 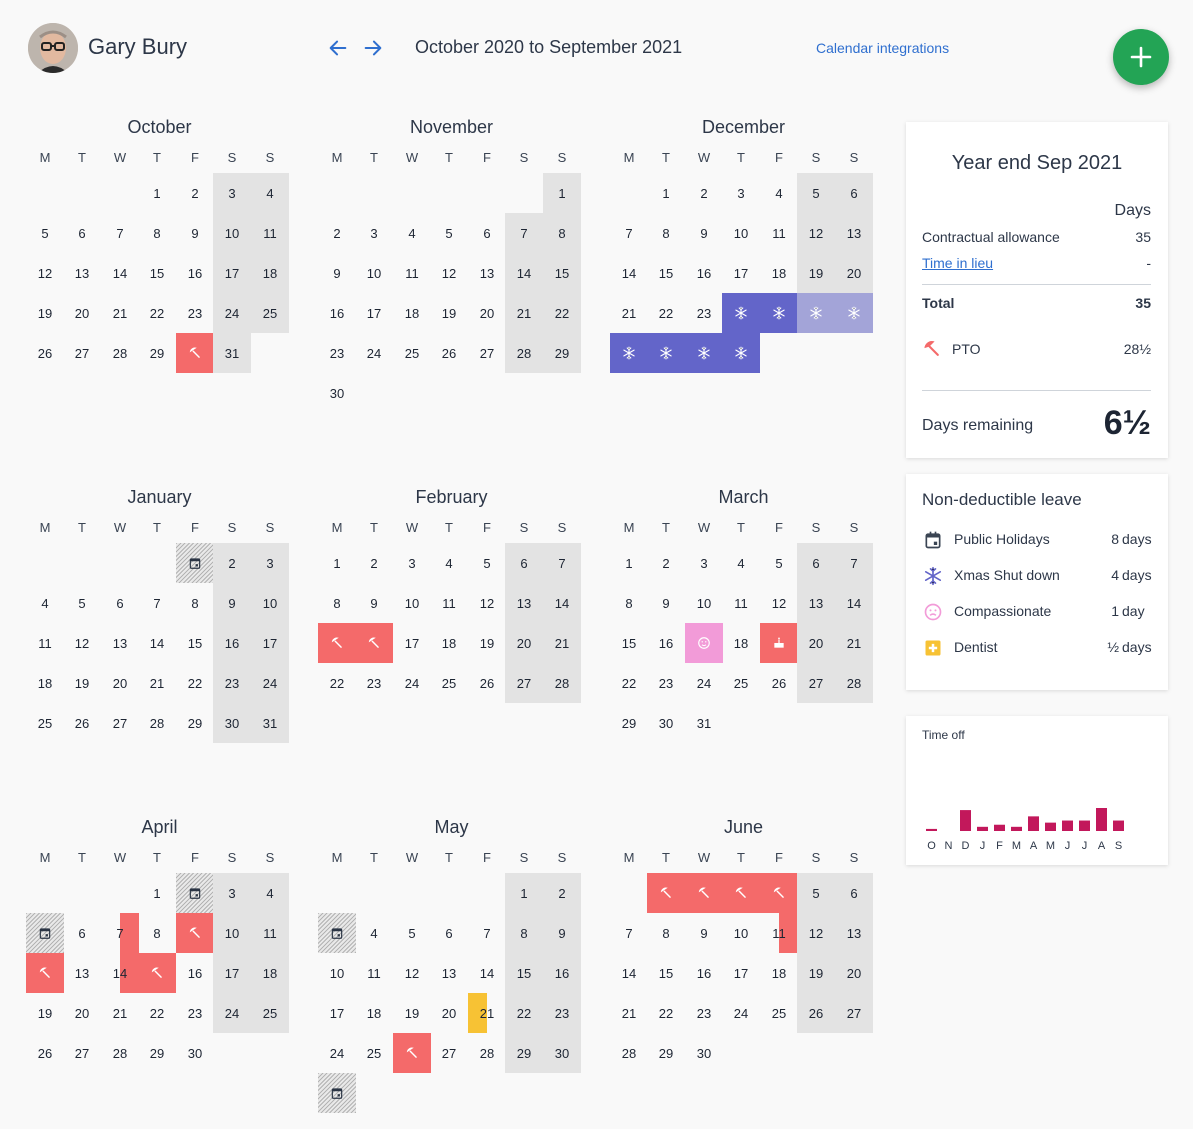 What do you see at coordinates (1141, 57) in the screenshot?
I see `add-button` at bounding box center [1141, 57].